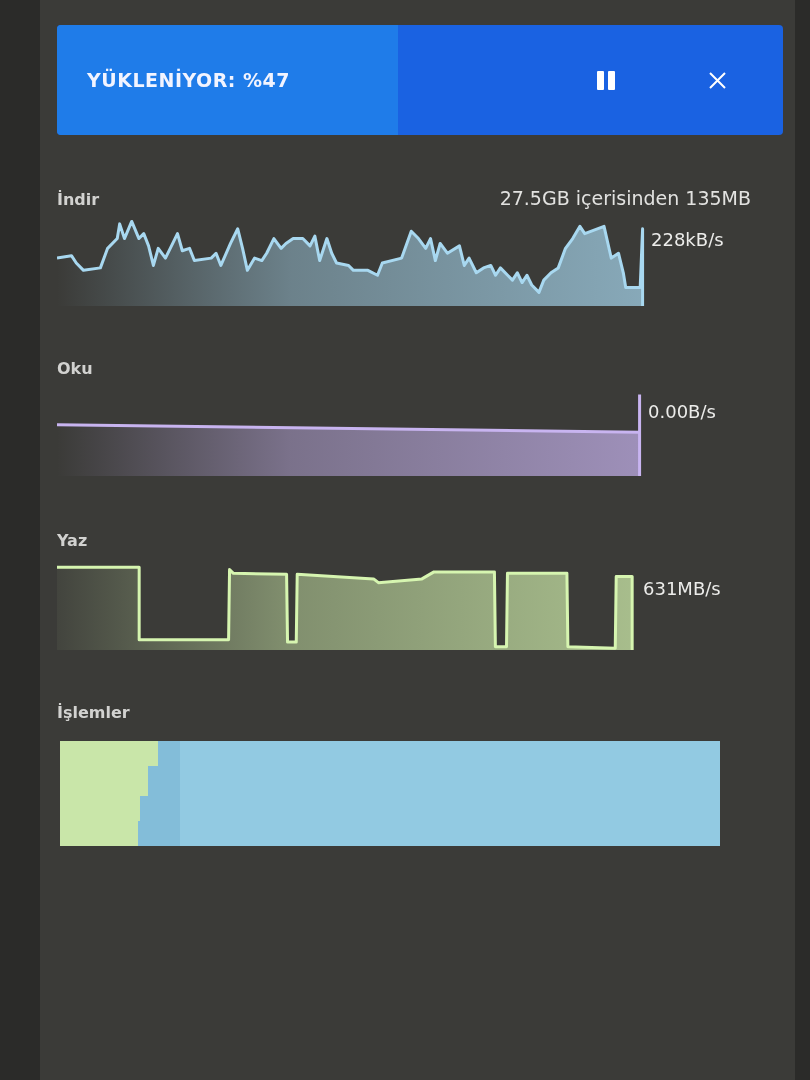  Describe the element at coordinates (687, 239) in the screenshot. I see `speed-reading: 228kB/s` at that location.